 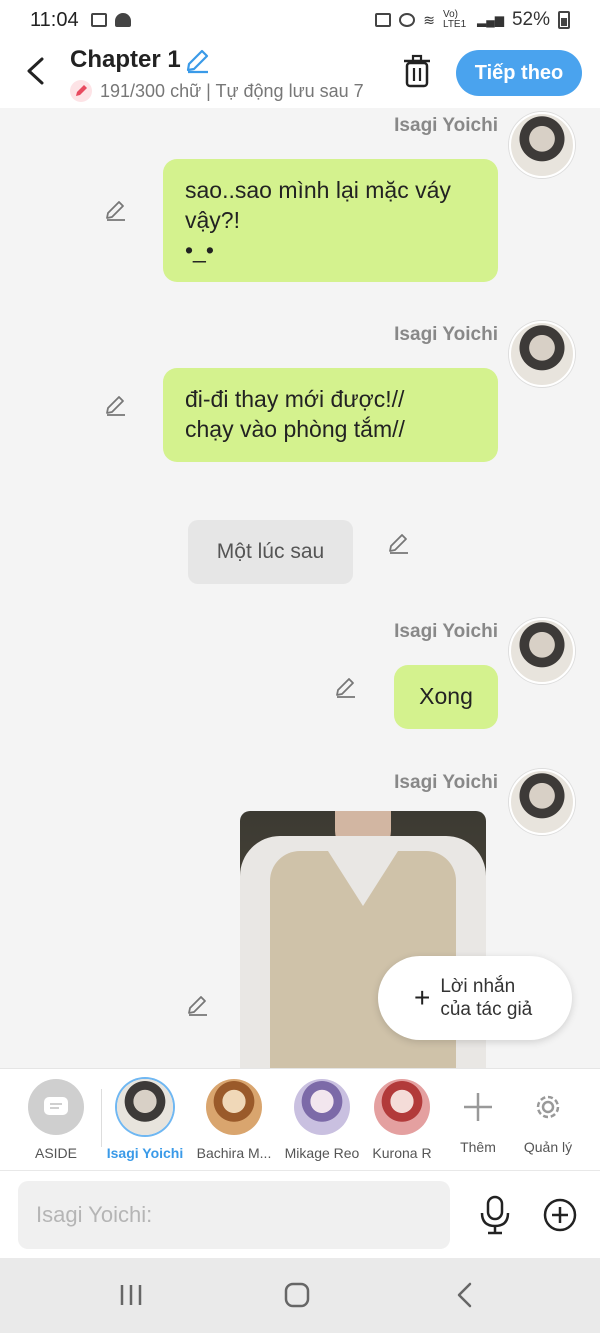 I want to click on character-label: Mikage Reo, so click(x=322, y=1153).